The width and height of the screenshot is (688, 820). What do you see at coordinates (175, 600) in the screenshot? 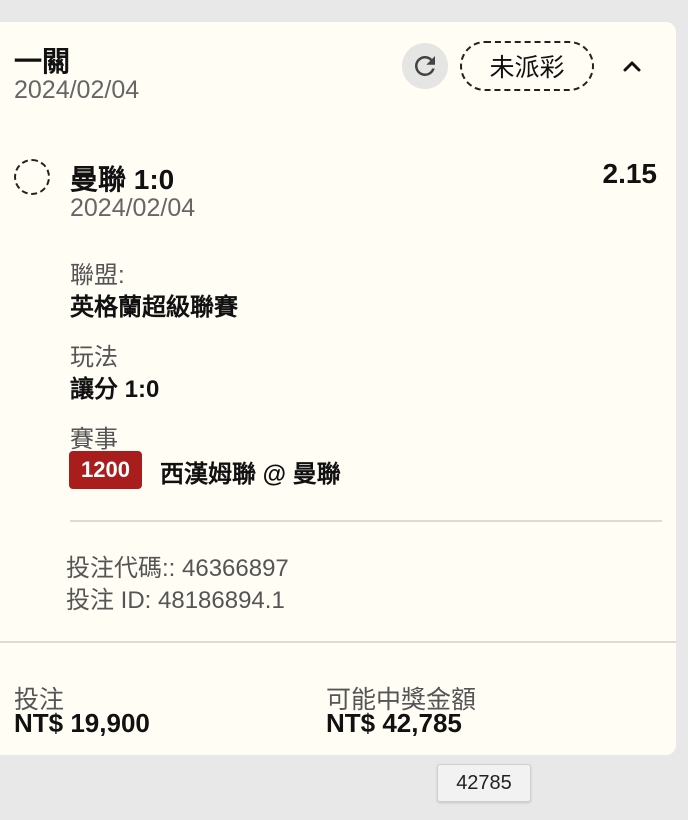
I see `bet-id: 投注 ID: 48186894.1` at bounding box center [175, 600].